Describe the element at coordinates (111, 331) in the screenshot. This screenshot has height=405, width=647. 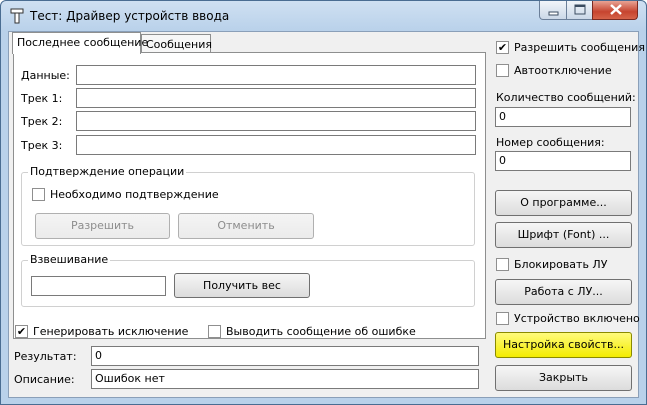
I see `generate-exception-label: Генерировать исключение` at that location.